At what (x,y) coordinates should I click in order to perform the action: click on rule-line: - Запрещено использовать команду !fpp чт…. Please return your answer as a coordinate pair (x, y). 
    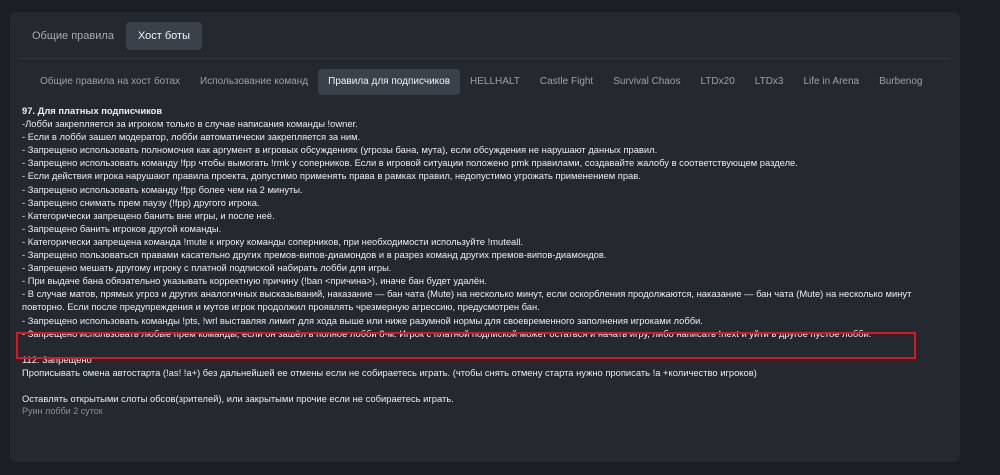
    Looking at the image, I should click on (410, 163).